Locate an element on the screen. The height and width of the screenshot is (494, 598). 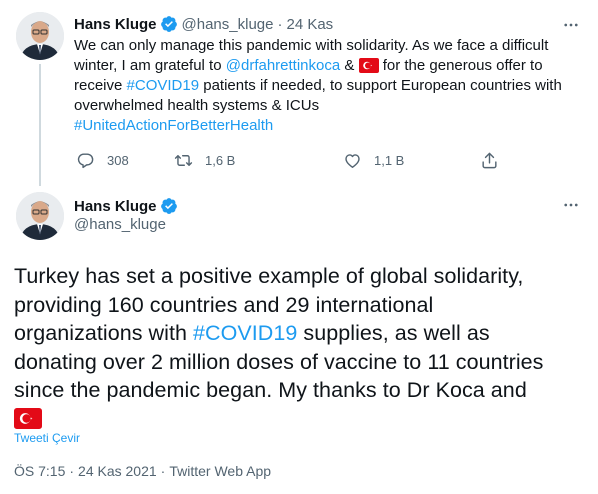
like-icon is located at coordinates (352, 160).